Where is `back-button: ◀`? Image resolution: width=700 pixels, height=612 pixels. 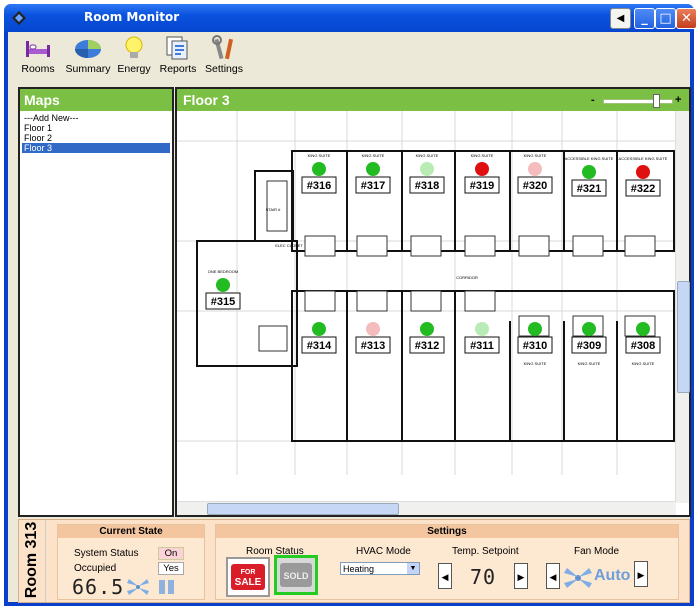
back-button: ◀ is located at coordinates (620, 18).